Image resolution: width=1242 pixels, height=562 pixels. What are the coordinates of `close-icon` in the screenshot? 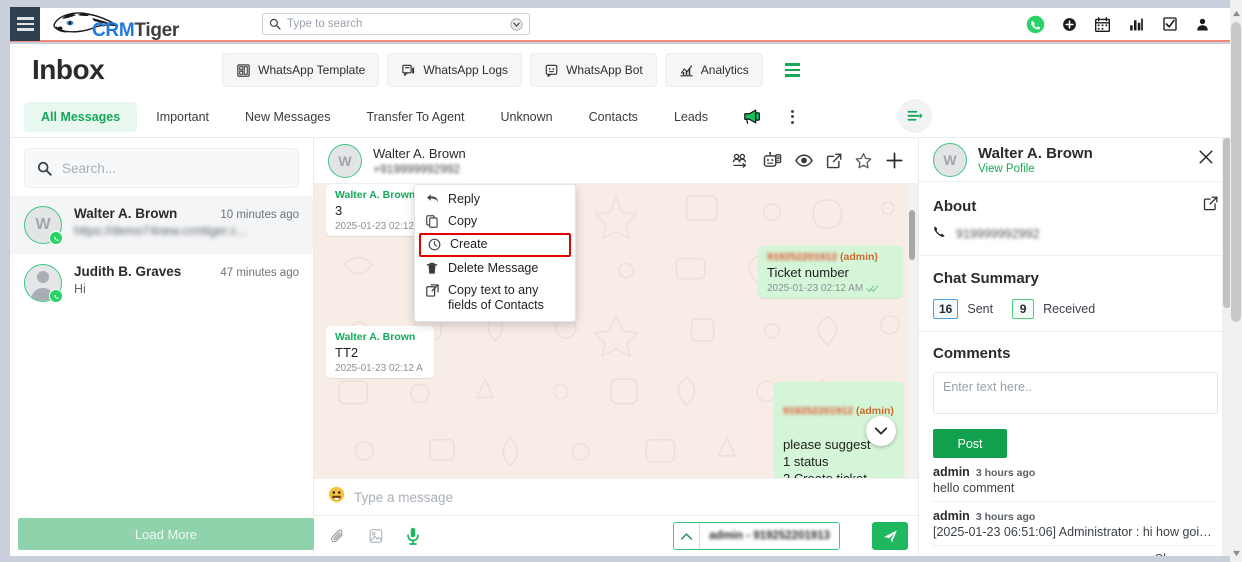 It's located at (1206, 159).